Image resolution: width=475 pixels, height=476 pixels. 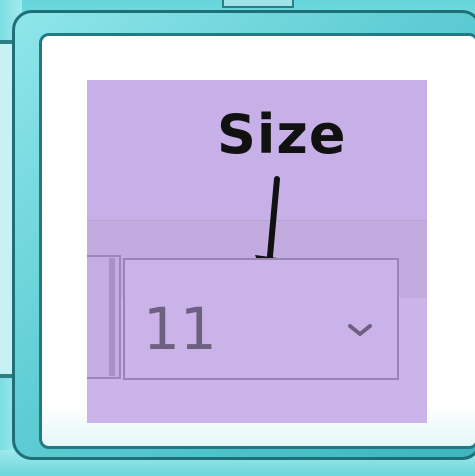 What do you see at coordinates (104, 317) in the screenshot?
I see `font-name-box-edge` at bounding box center [104, 317].